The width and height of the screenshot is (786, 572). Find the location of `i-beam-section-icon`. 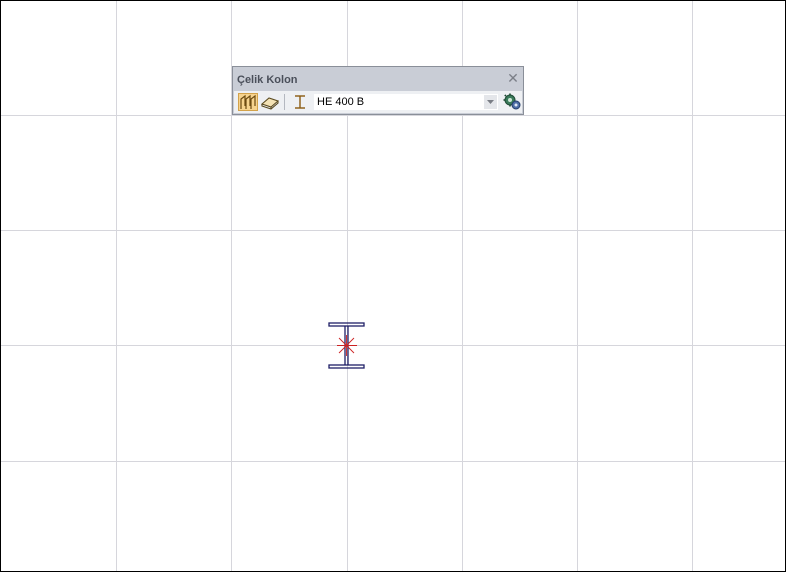

i-beam-section-icon is located at coordinates (300, 102).